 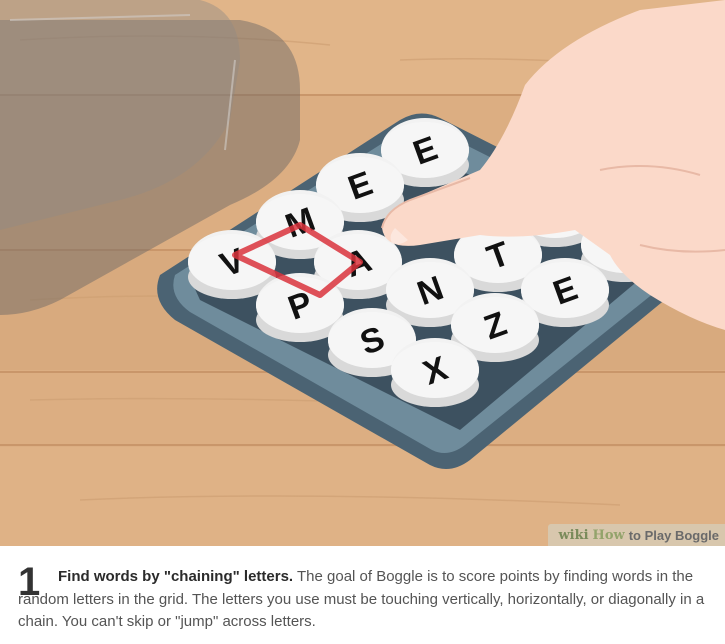 What do you see at coordinates (435, 372) in the screenshot?
I see `die: X` at bounding box center [435, 372].